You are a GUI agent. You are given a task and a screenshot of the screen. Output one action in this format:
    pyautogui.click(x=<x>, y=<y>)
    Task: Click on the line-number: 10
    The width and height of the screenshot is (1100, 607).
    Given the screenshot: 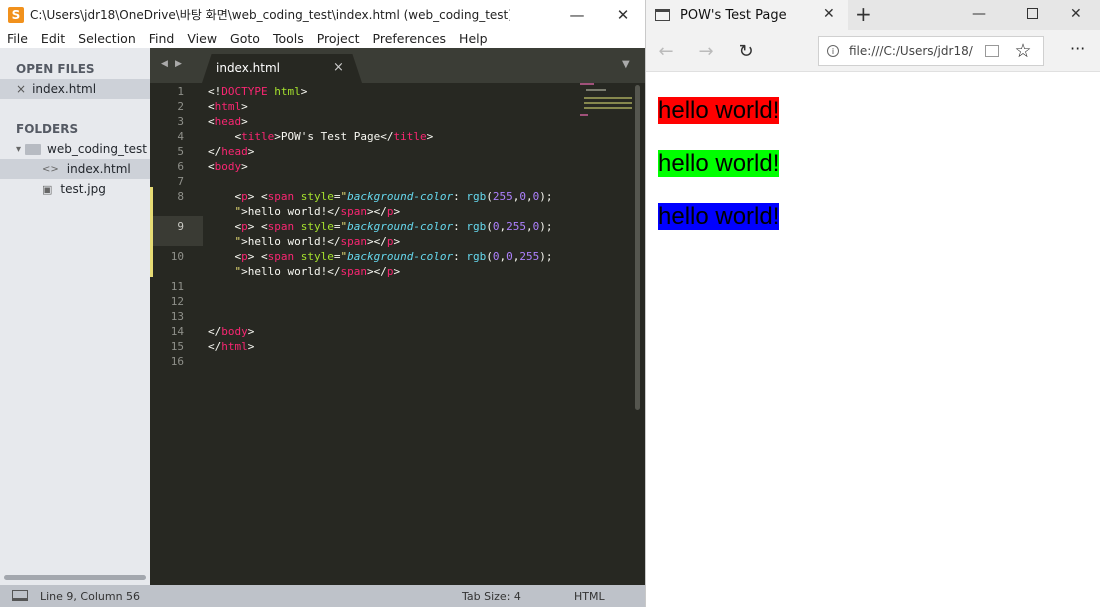 What is the action you would take?
    pyautogui.click(x=177, y=256)
    